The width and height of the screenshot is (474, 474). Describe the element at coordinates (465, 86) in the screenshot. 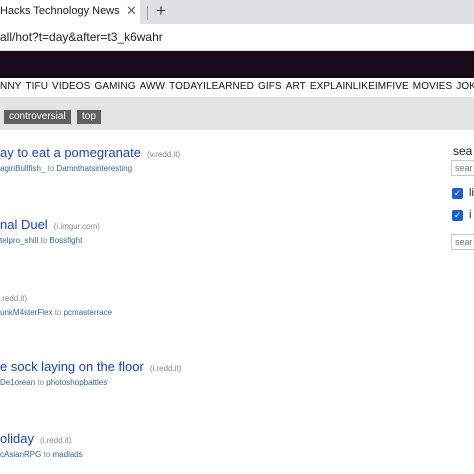

I see `subreddit-link: JOKES` at that location.